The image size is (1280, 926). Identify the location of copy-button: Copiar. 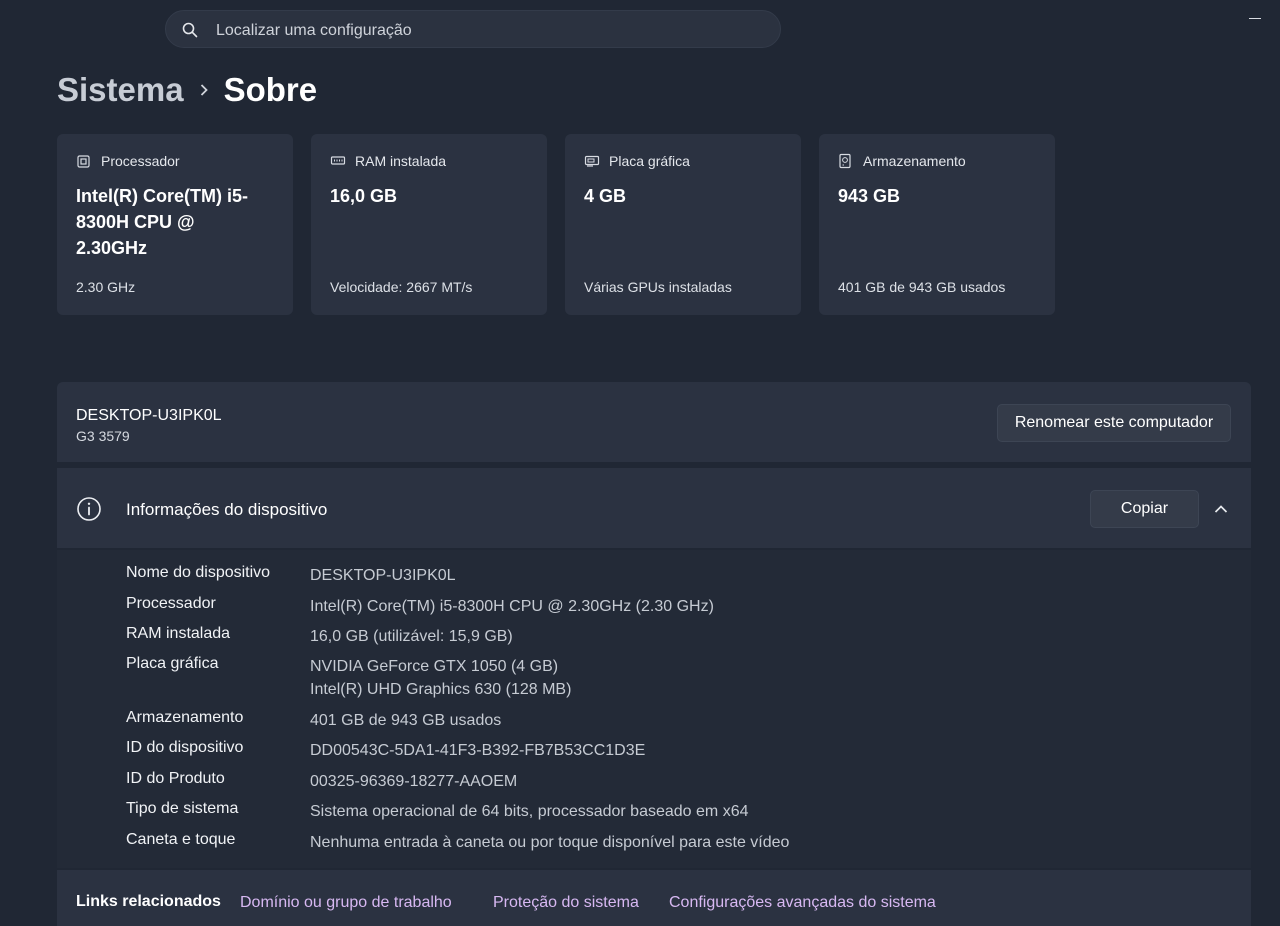
(1144, 509).